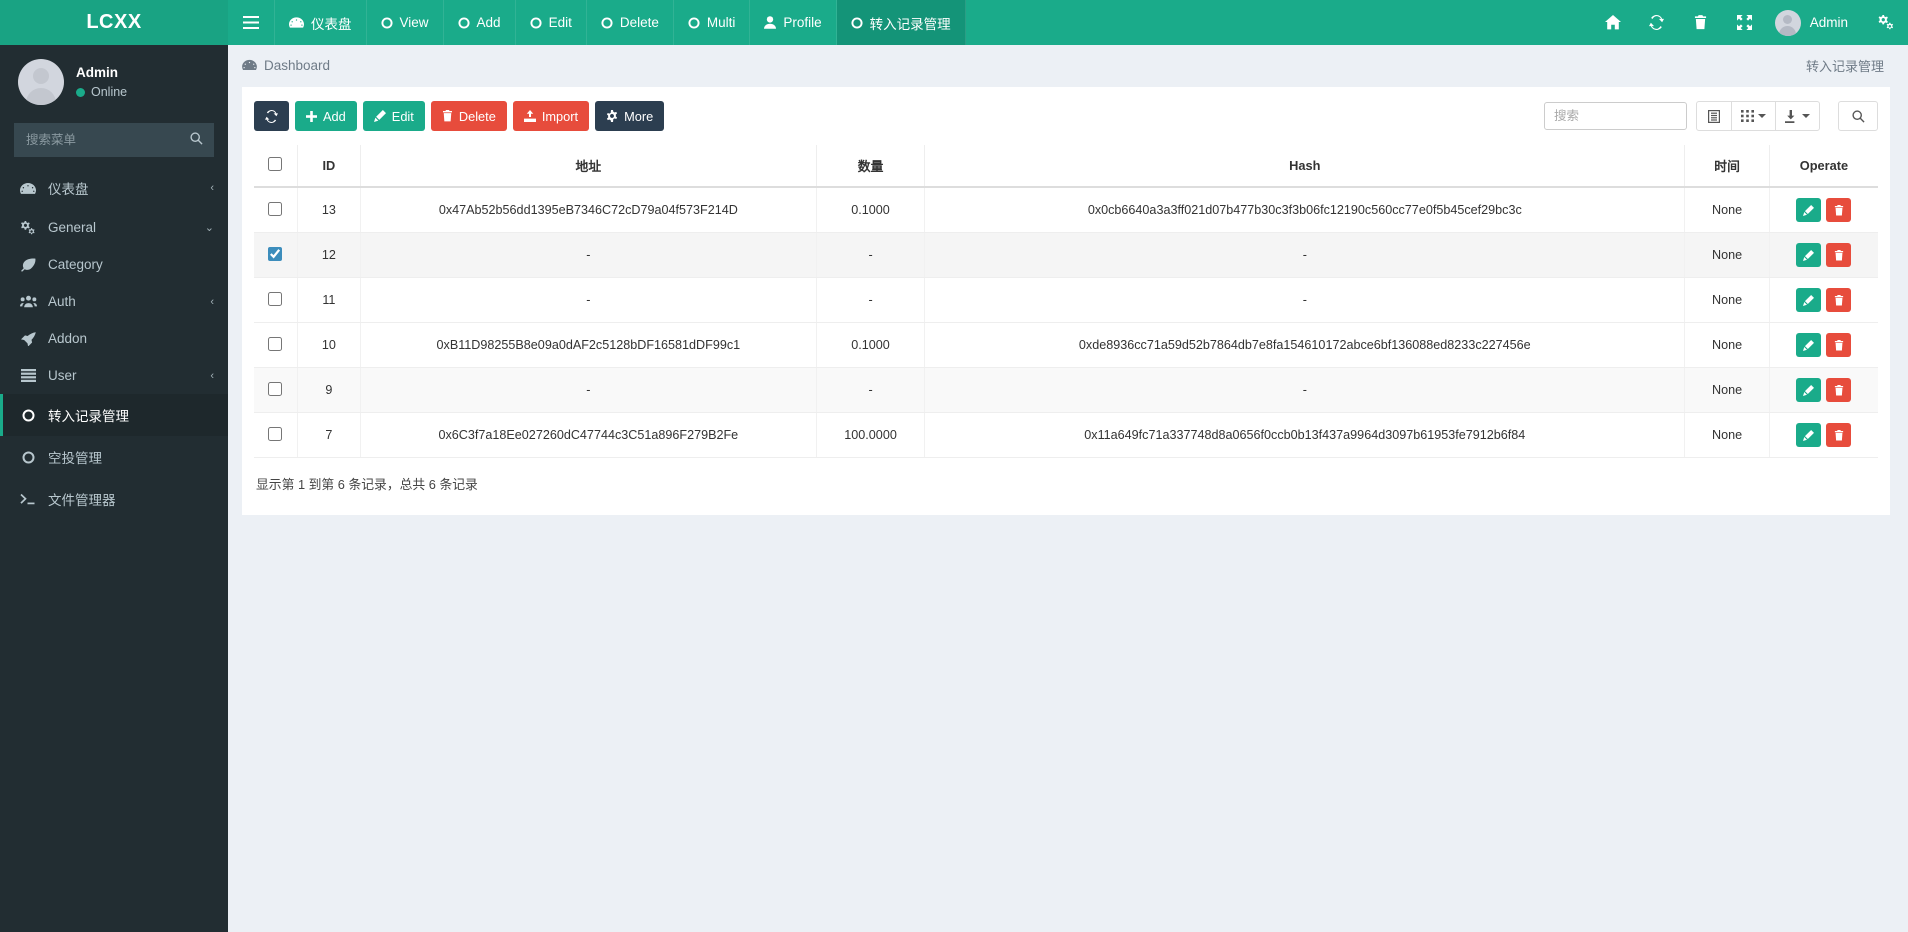  I want to click on table-toolbar: Add Edit Delete Import More 搜索, so click(1066, 116).